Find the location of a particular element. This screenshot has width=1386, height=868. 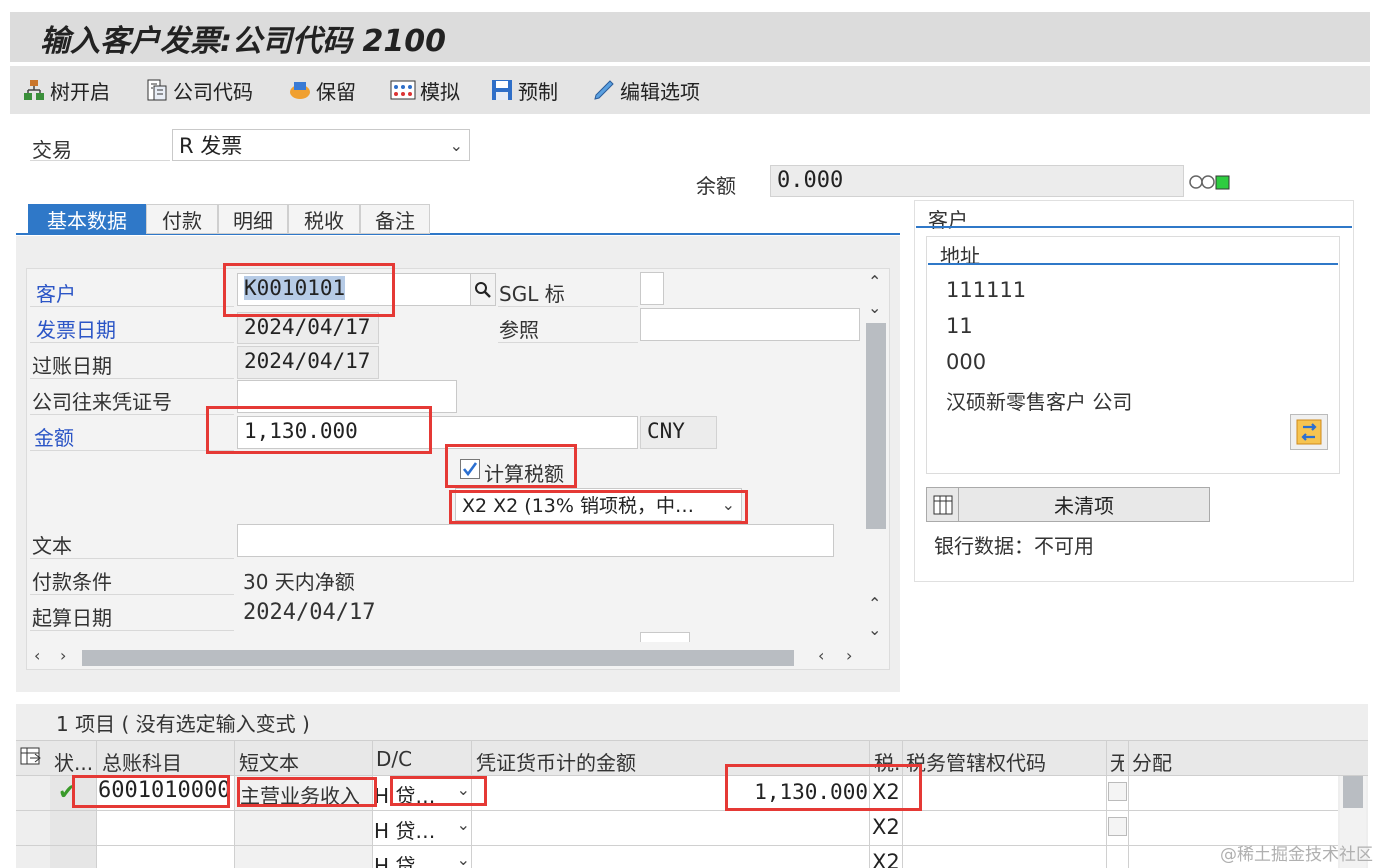

save-icon is located at coordinates (502, 90).